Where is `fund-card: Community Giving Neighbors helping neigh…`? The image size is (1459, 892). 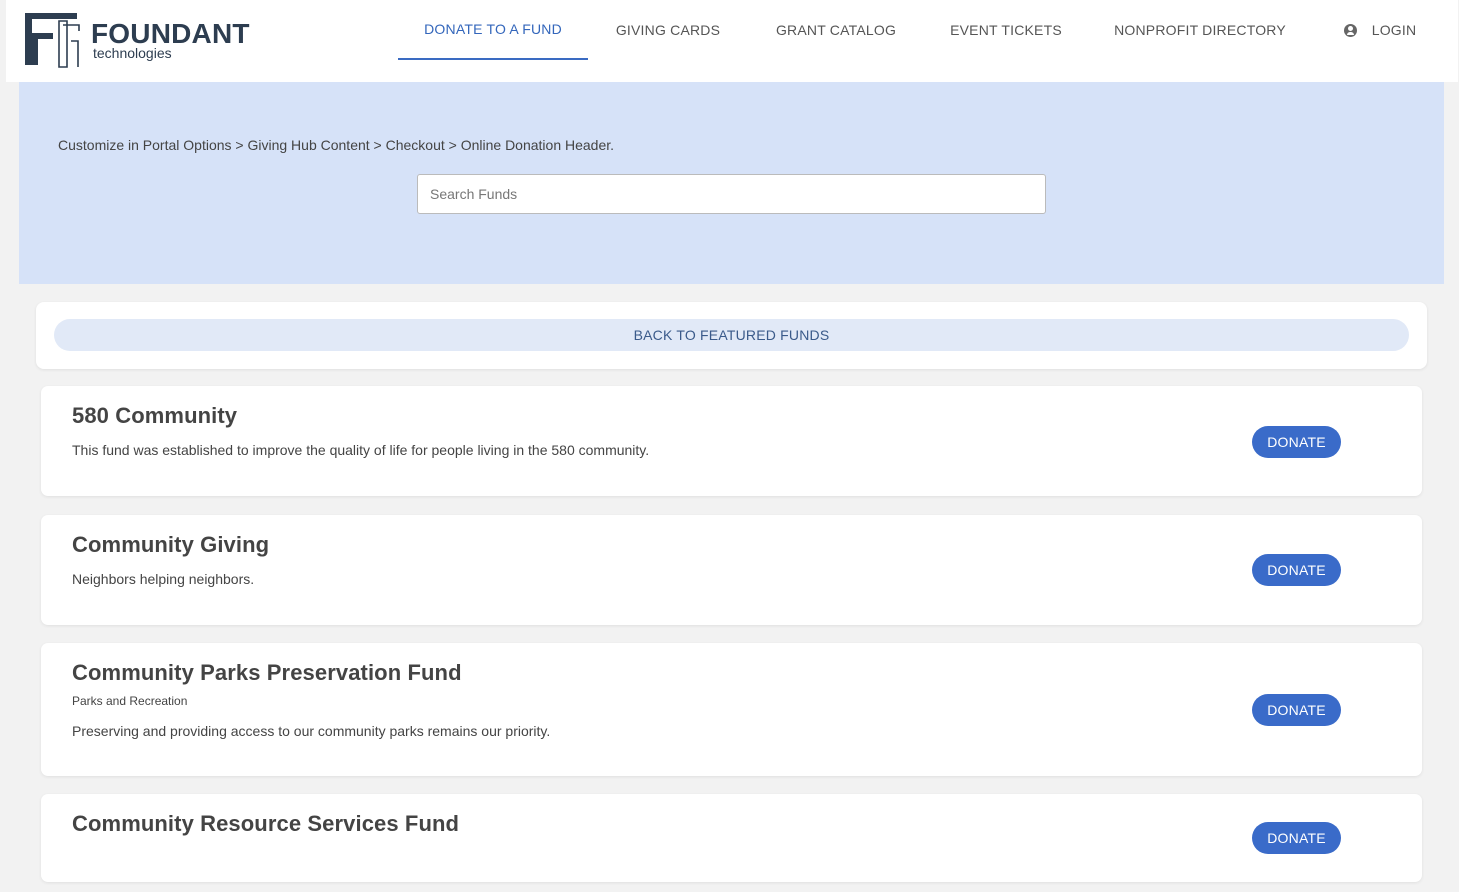 fund-card: Community Giving Neighbors helping neigh… is located at coordinates (731, 570).